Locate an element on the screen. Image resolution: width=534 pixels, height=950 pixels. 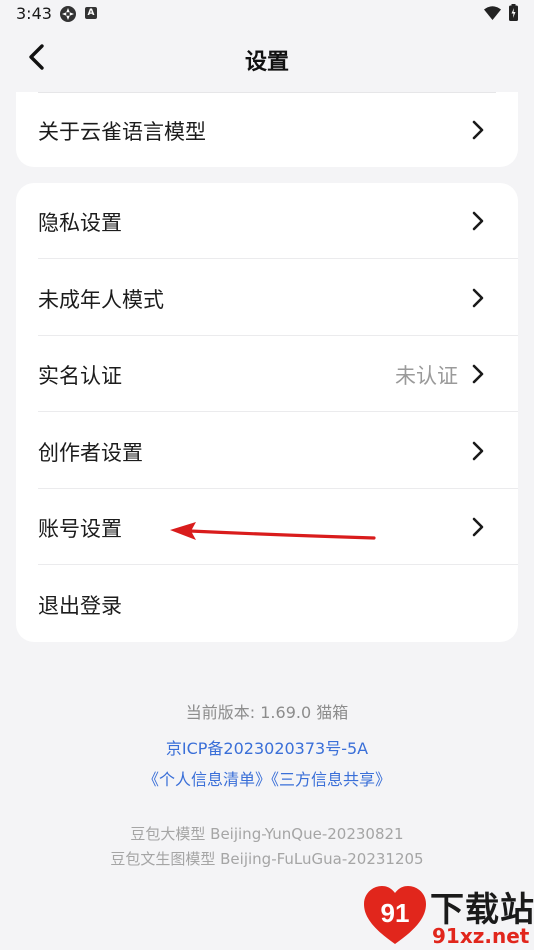
icp-link: 京ICP备2023020373号-5A is located at coordinates (267, 747).